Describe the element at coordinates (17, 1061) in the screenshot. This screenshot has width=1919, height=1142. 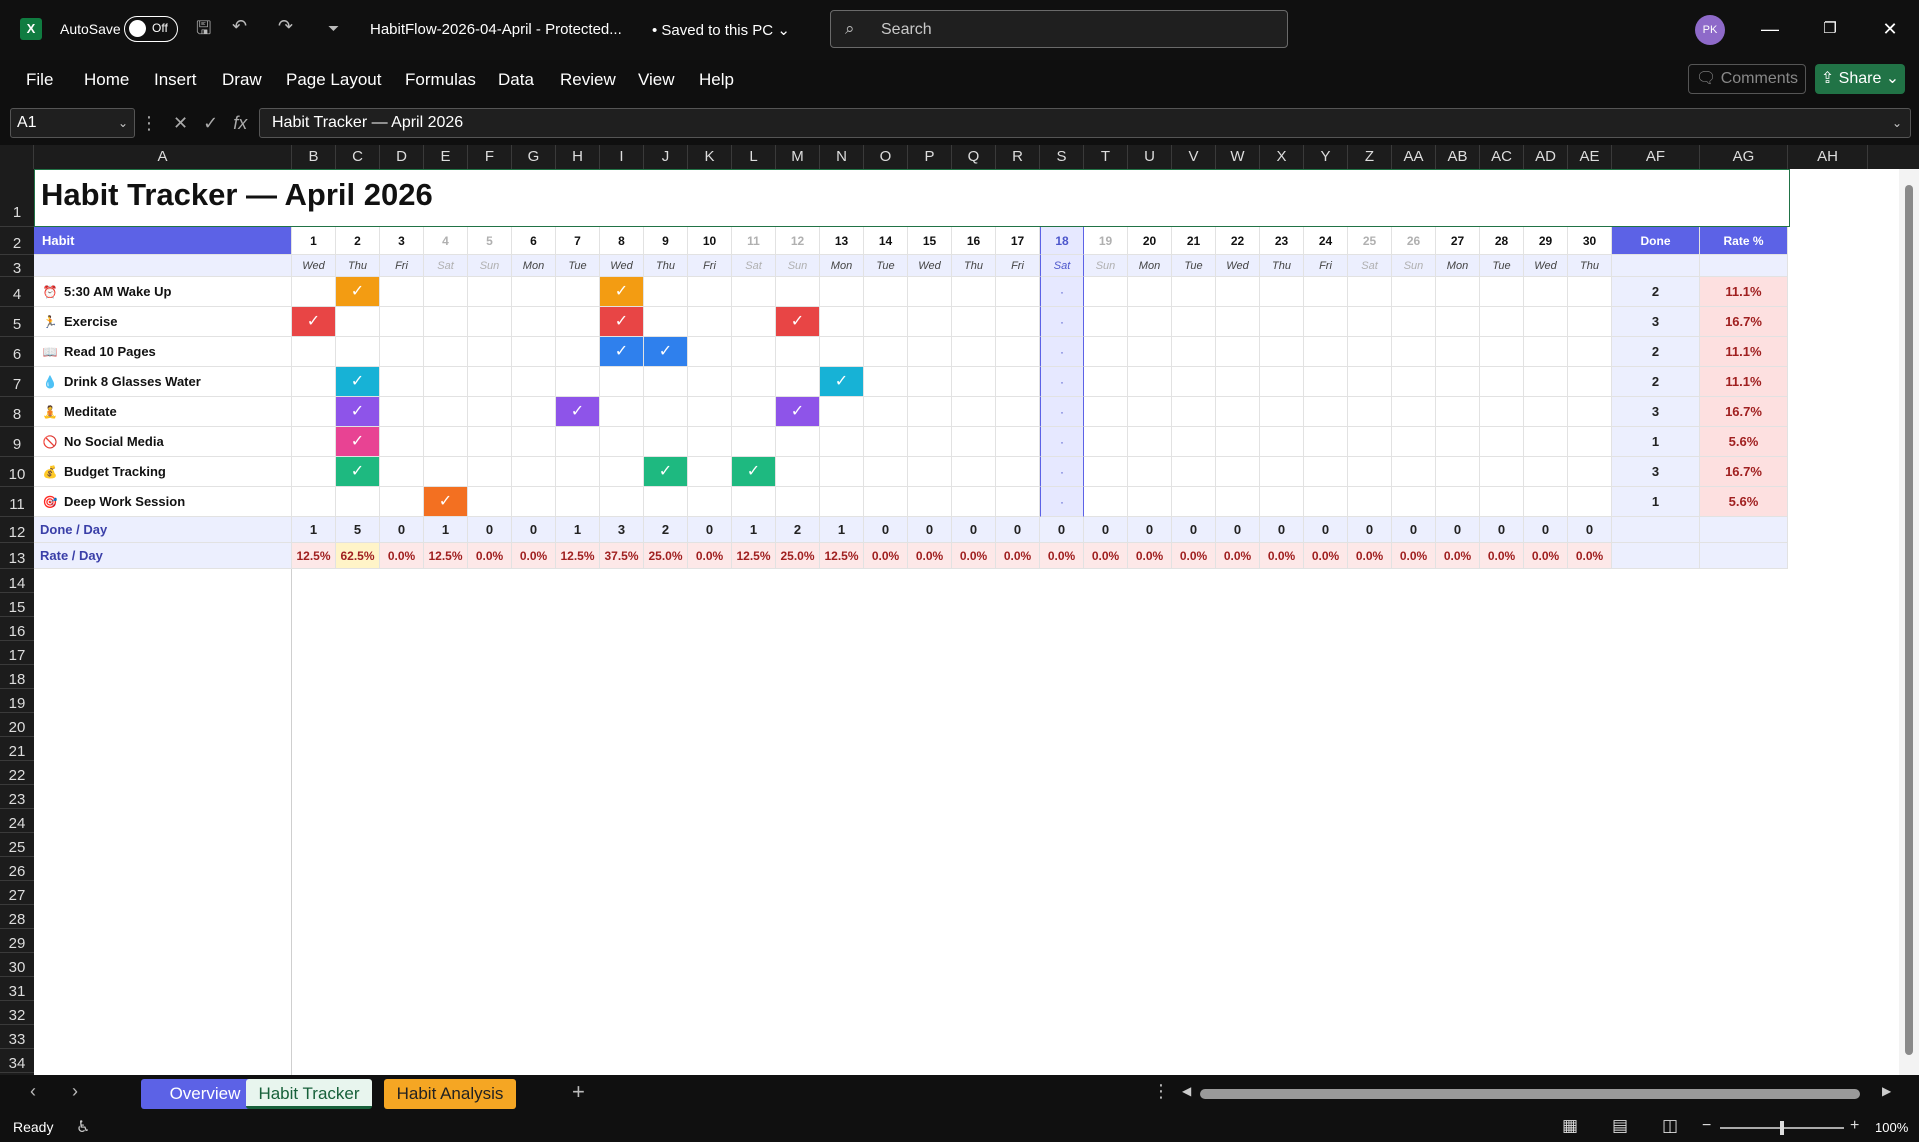
I see `row-header: 34` at that location.